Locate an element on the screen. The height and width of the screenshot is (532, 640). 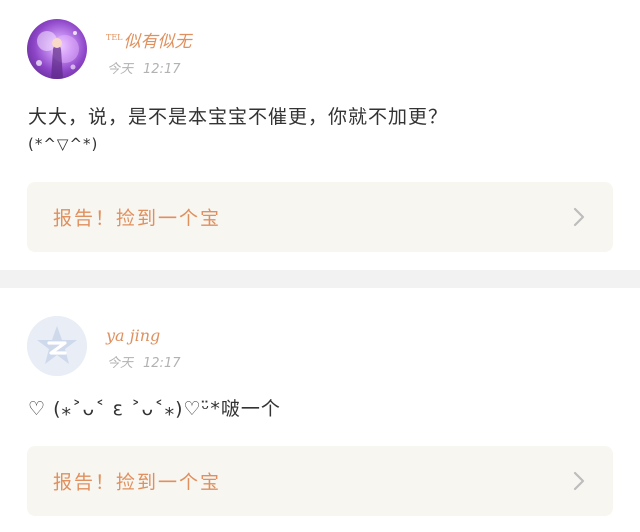
avatar-image is located at coordinates (57, 55).